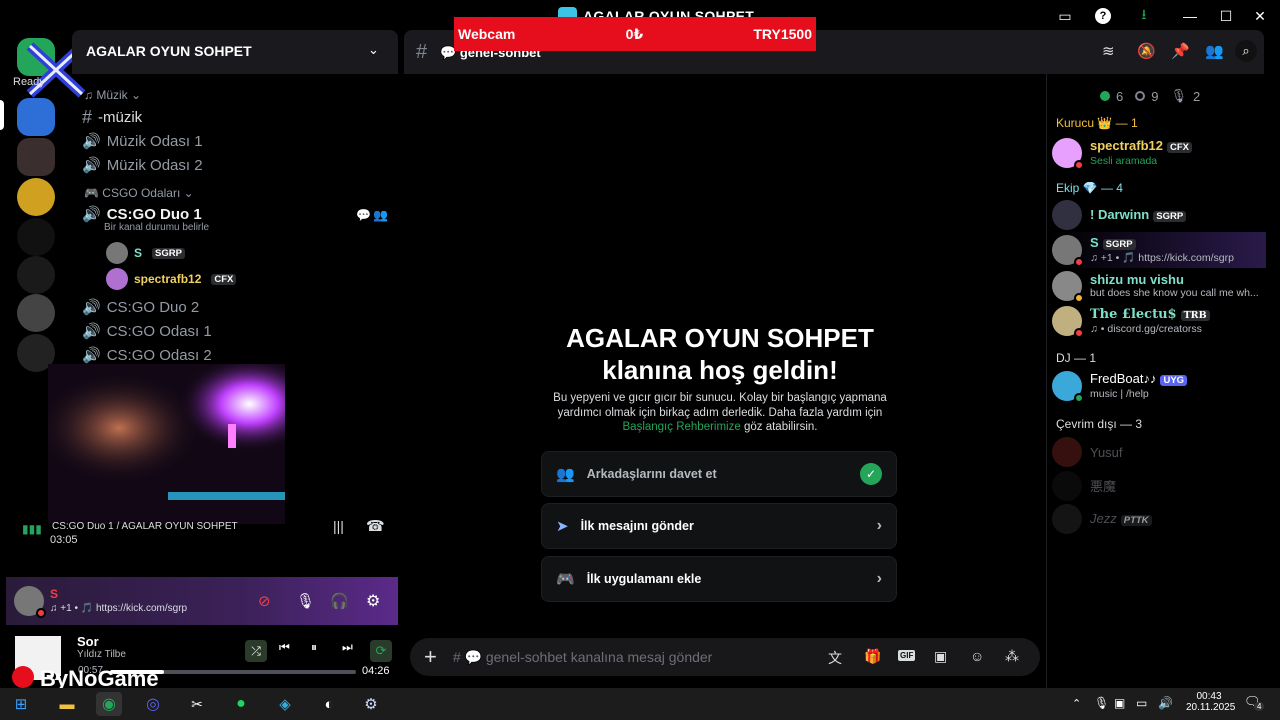  What do you see at coordinates (682, 427) in the screenshot?
I see `guide-link: Başlangıç Rehberimize` at bounding box center [682, 427].